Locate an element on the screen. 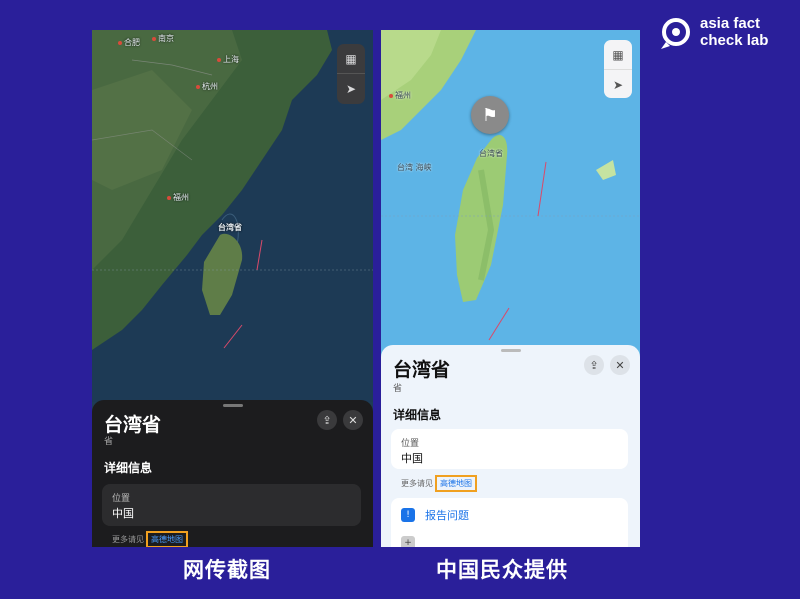 Image resolution: width=800 pixels, height=599 pixels. map-label-shanghai: 上海 is located at coordinates (228, 59).